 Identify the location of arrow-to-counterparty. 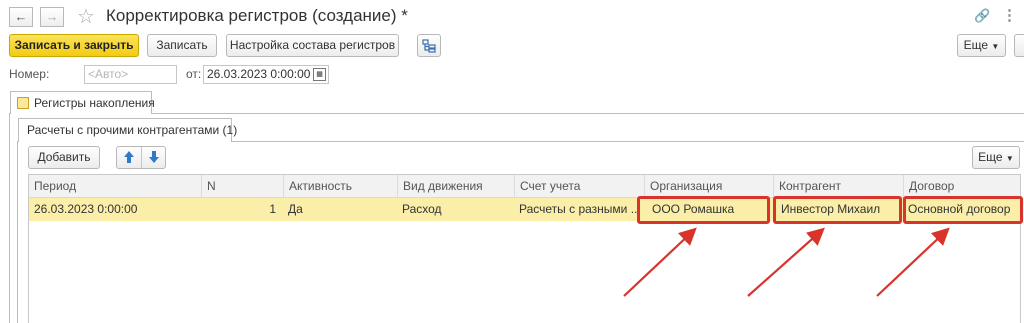
(786, 262).